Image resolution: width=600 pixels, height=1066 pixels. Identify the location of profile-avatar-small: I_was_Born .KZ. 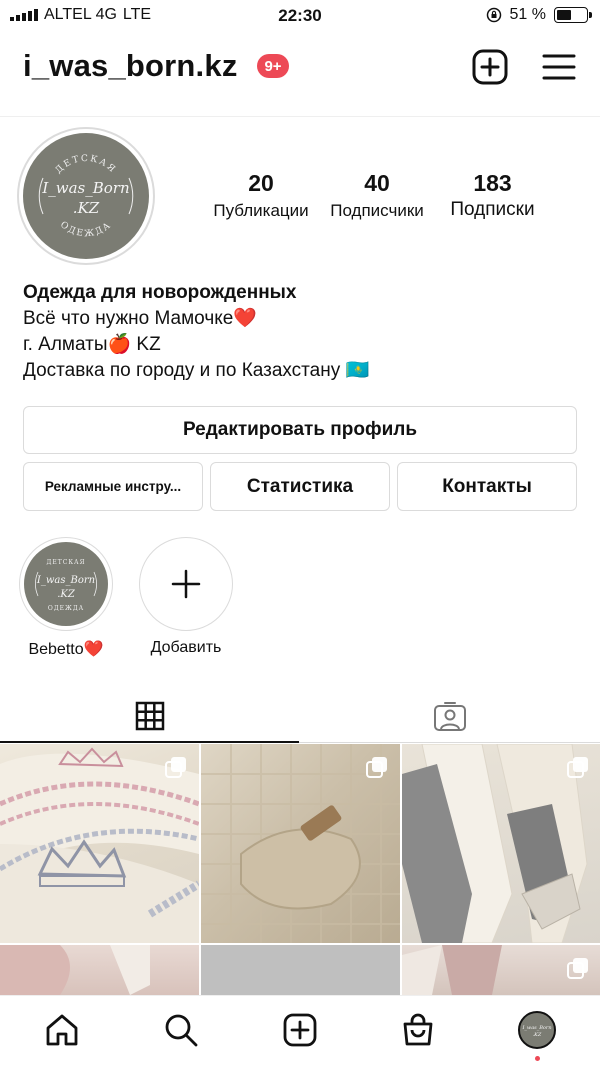
(537, 1030).